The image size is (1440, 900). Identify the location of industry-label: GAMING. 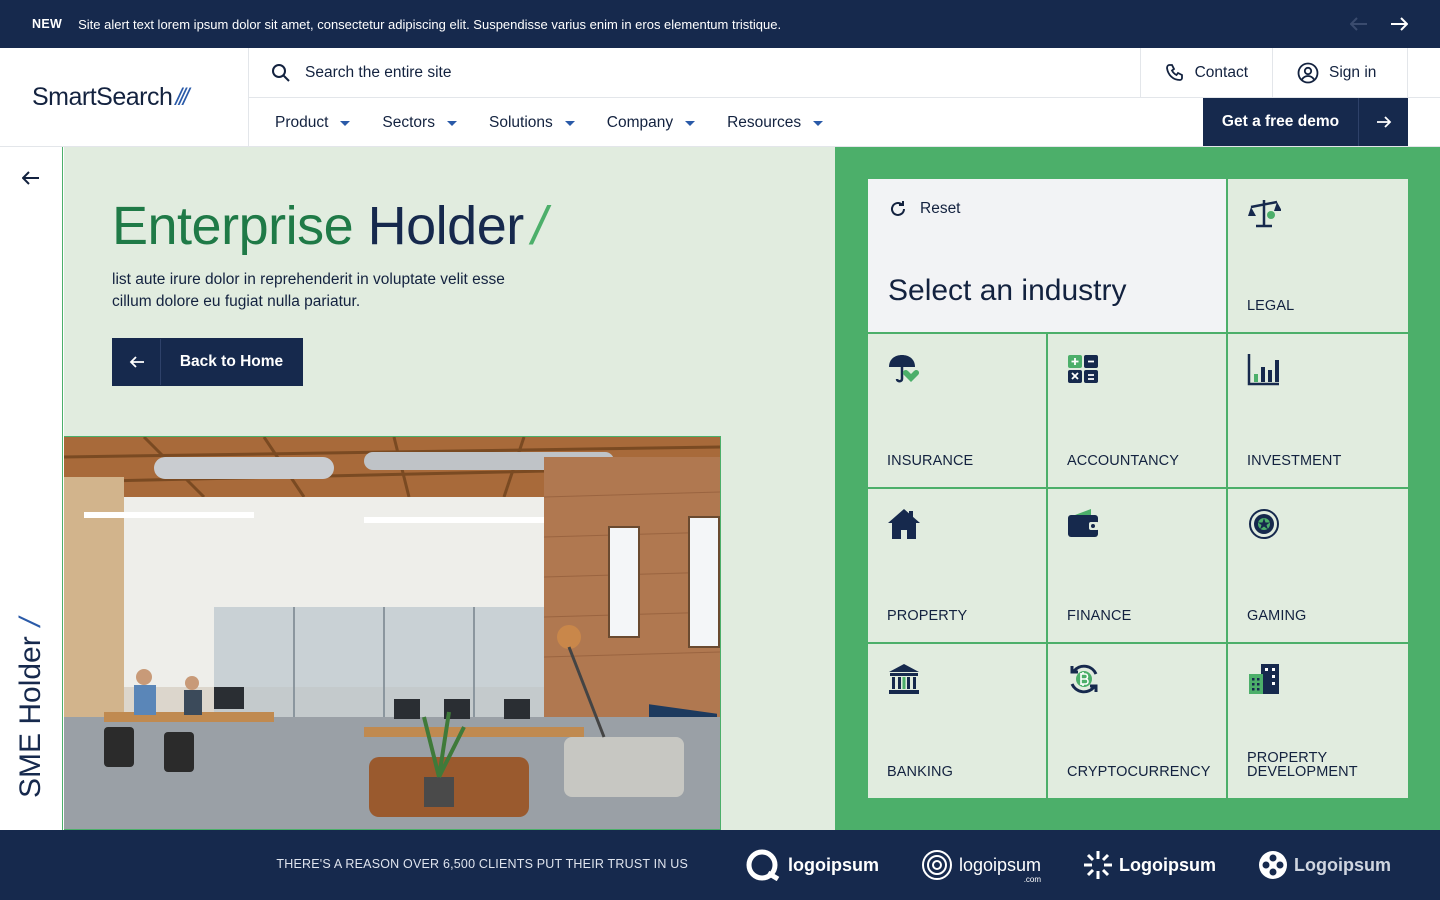
(1277, 616).